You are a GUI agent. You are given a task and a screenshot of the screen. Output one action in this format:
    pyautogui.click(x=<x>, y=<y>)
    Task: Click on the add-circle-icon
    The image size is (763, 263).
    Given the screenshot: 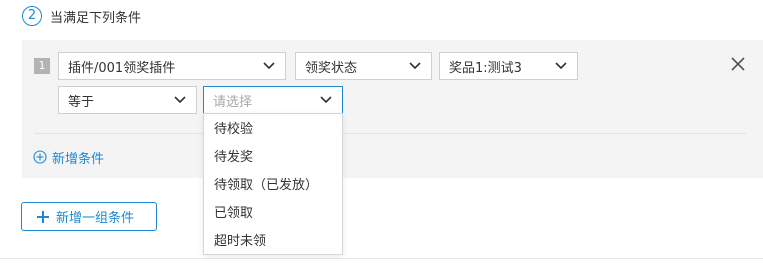 What is the action you would take?
    pyautogui.click(x=40, y=157)
    